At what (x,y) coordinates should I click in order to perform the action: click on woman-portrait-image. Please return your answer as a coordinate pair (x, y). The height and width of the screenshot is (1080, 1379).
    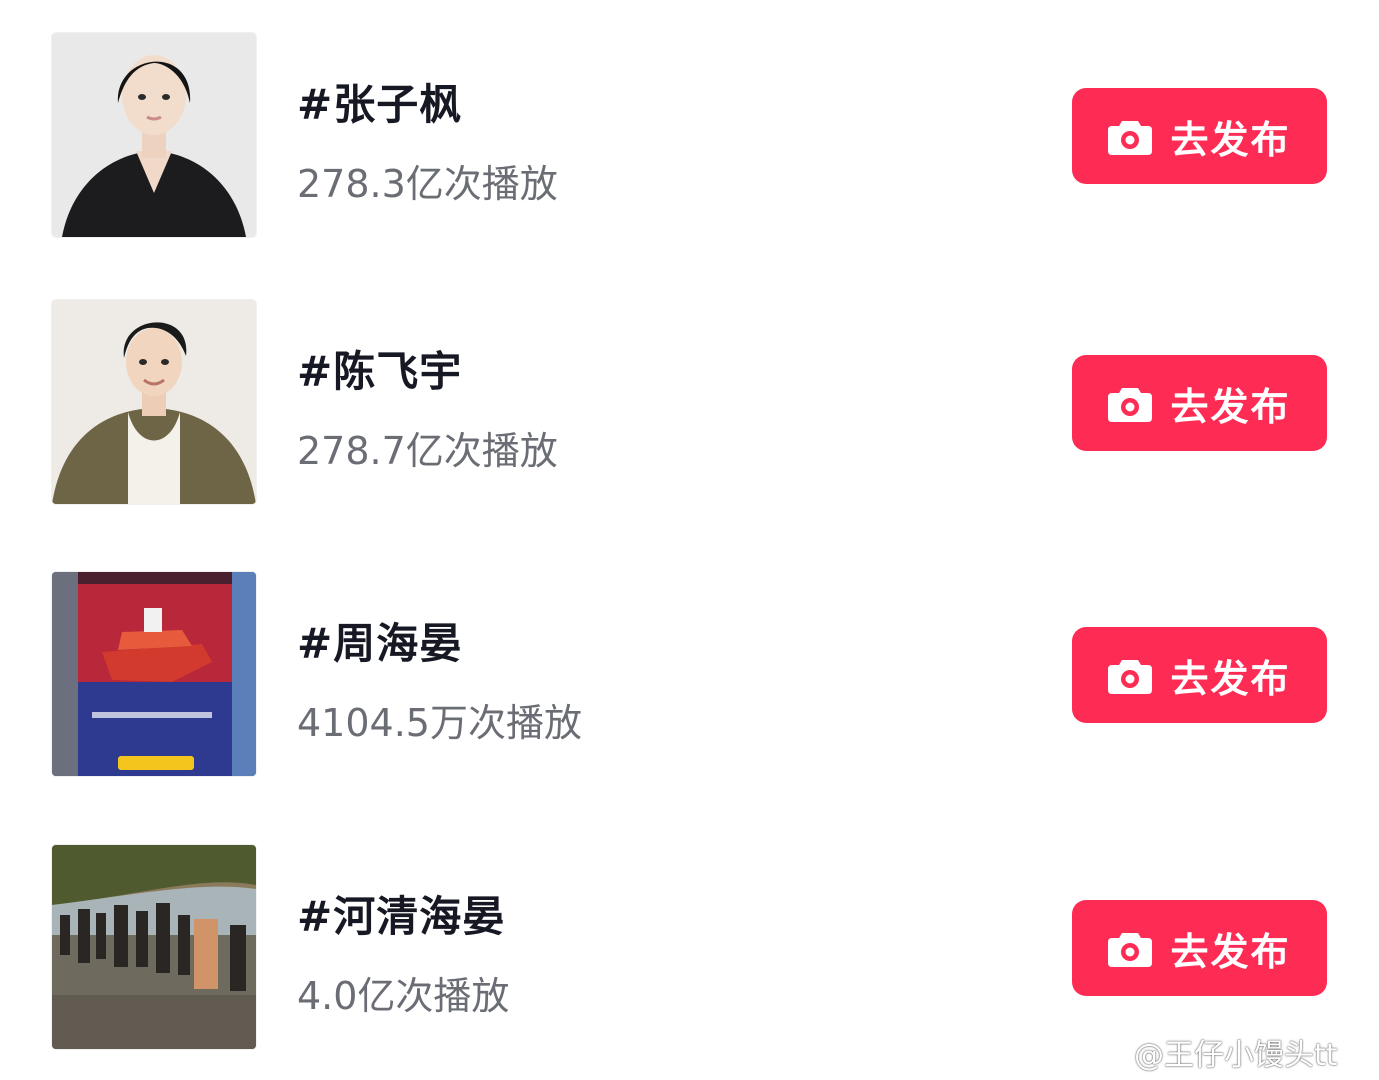
    Looking at the image, I should click on (154, 135).